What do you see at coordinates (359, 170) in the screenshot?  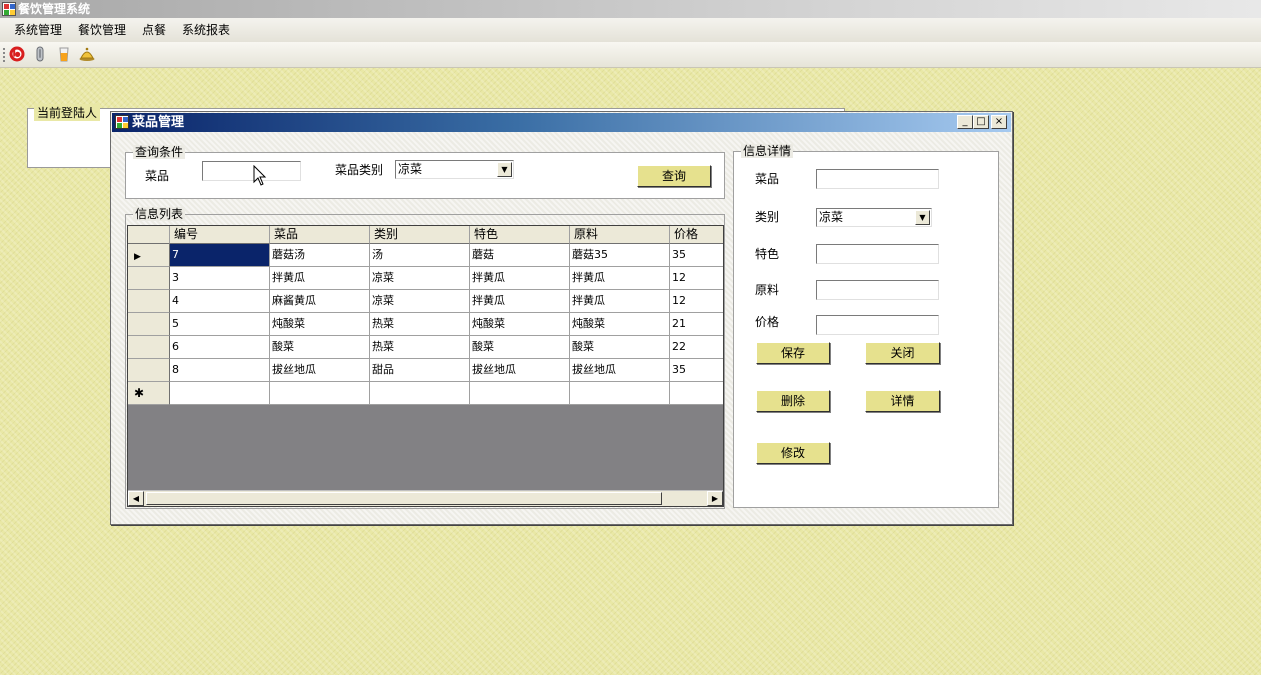 I see `query-category-label: 菜品类别` at bounding box center [359, 170].